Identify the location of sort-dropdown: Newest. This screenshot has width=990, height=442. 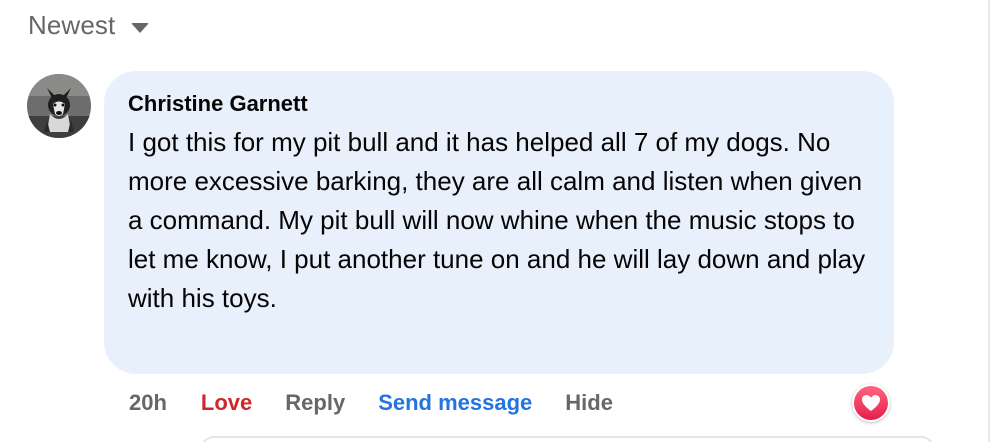
(89, 25).